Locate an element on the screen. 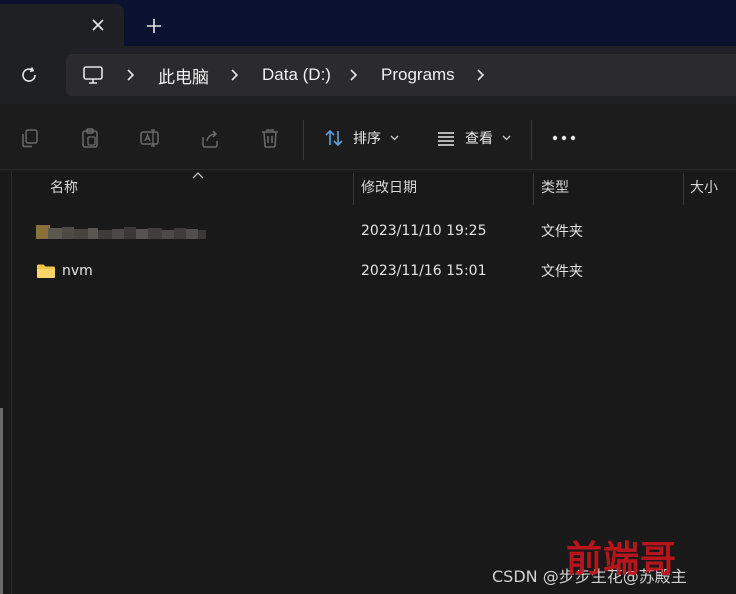  more-icon is located at coordinates (564, 138).